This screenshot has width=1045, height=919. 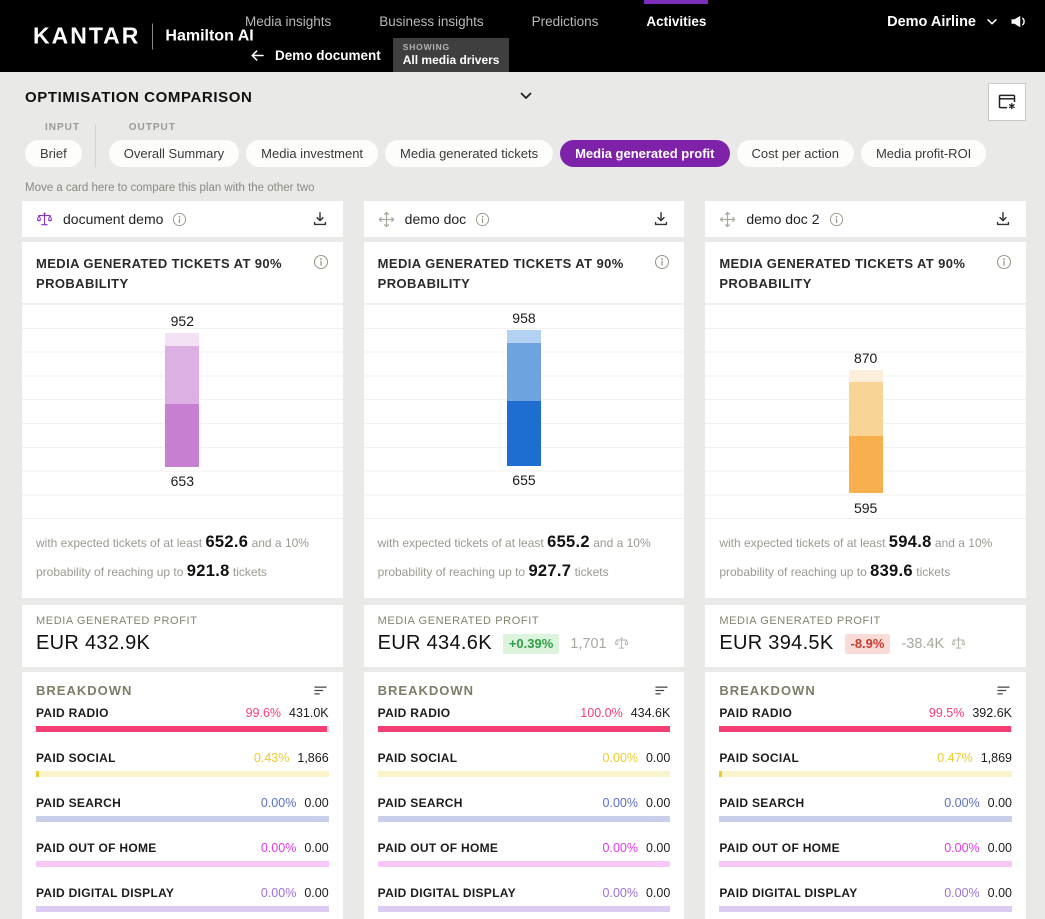 What do you see at coordinates (153, 36) in the screenshot?
I see `brand-divider` at bounding box center [153, 36].